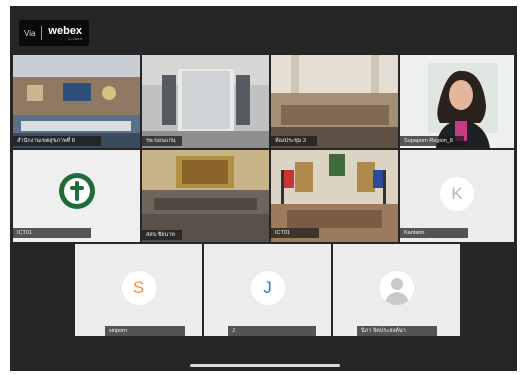  What do you see at coordinates (75, 38) in the screenshot?
I see `brand-by: by CISCO` at bounding box center [75, 38].